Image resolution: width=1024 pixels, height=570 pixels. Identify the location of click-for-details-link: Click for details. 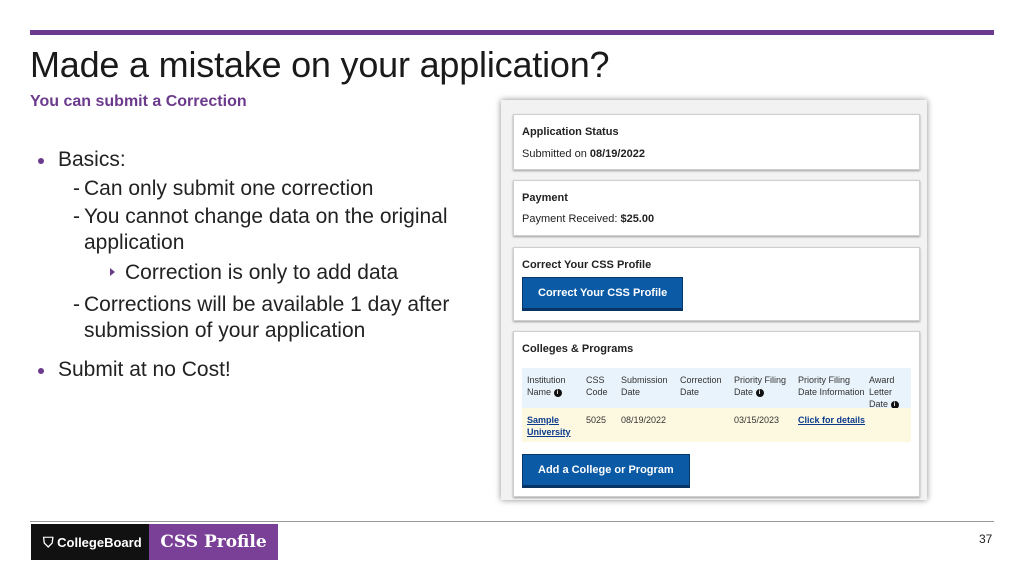
(831, 420).